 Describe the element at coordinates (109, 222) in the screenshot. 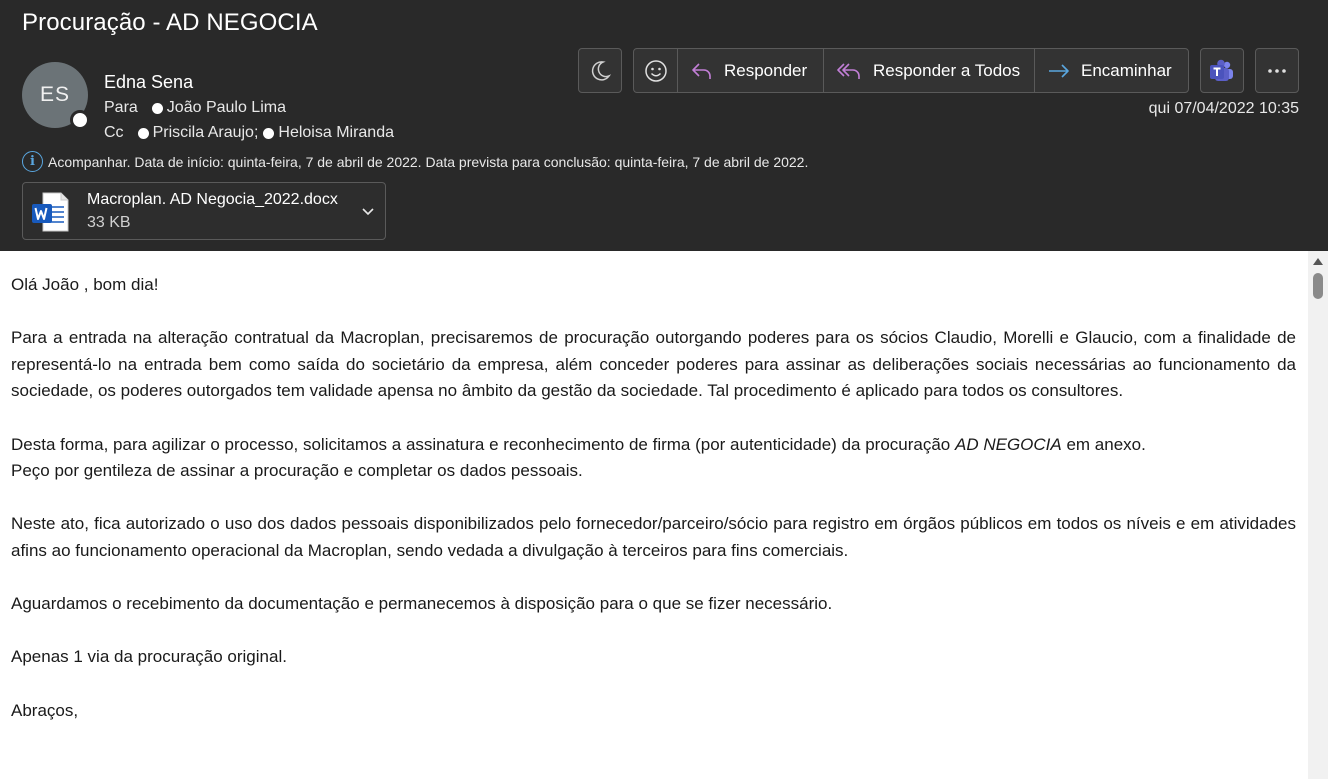

I see `attachment-size: 33 KB` at that location.